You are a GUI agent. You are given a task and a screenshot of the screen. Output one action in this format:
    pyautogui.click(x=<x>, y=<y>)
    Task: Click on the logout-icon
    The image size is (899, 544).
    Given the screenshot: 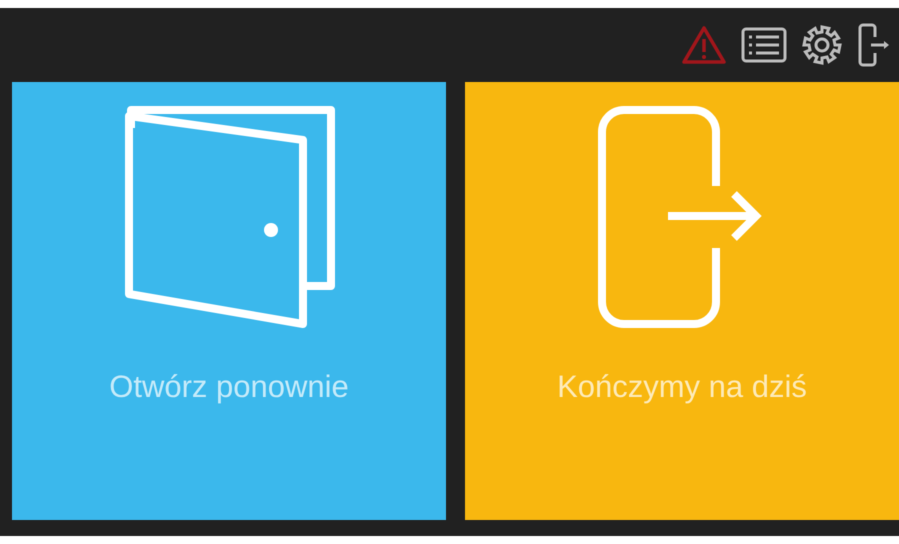 What is the action you would take?
    pyautogui.click(x=874, y=45)
    